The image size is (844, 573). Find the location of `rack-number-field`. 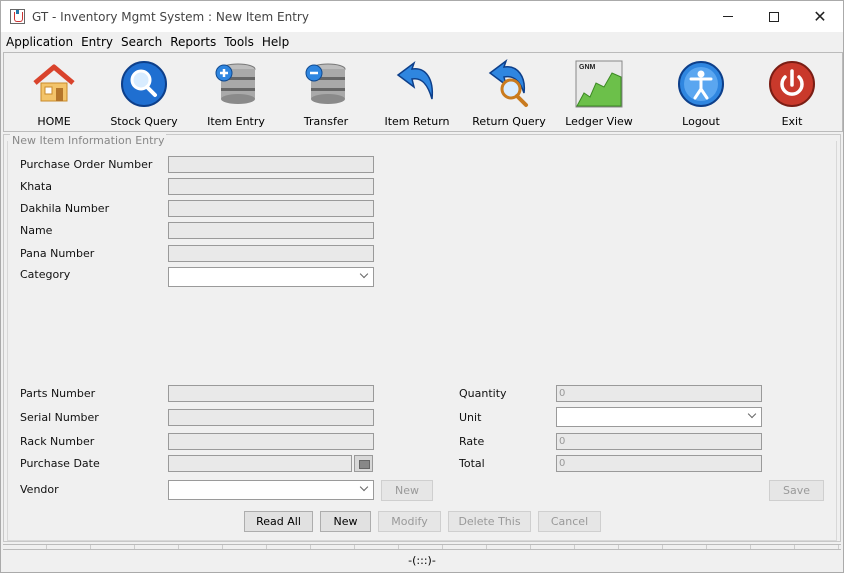

rack-number-field is located at coordinates (271, 441).